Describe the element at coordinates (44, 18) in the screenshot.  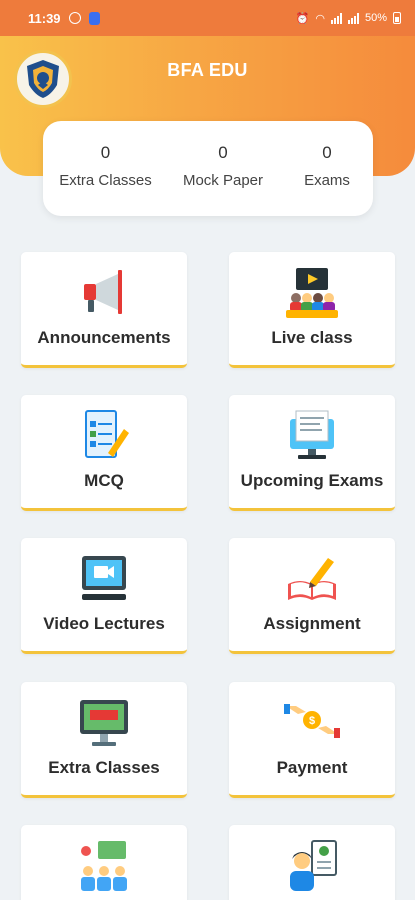
I see `status-time: 11:39` at that location.